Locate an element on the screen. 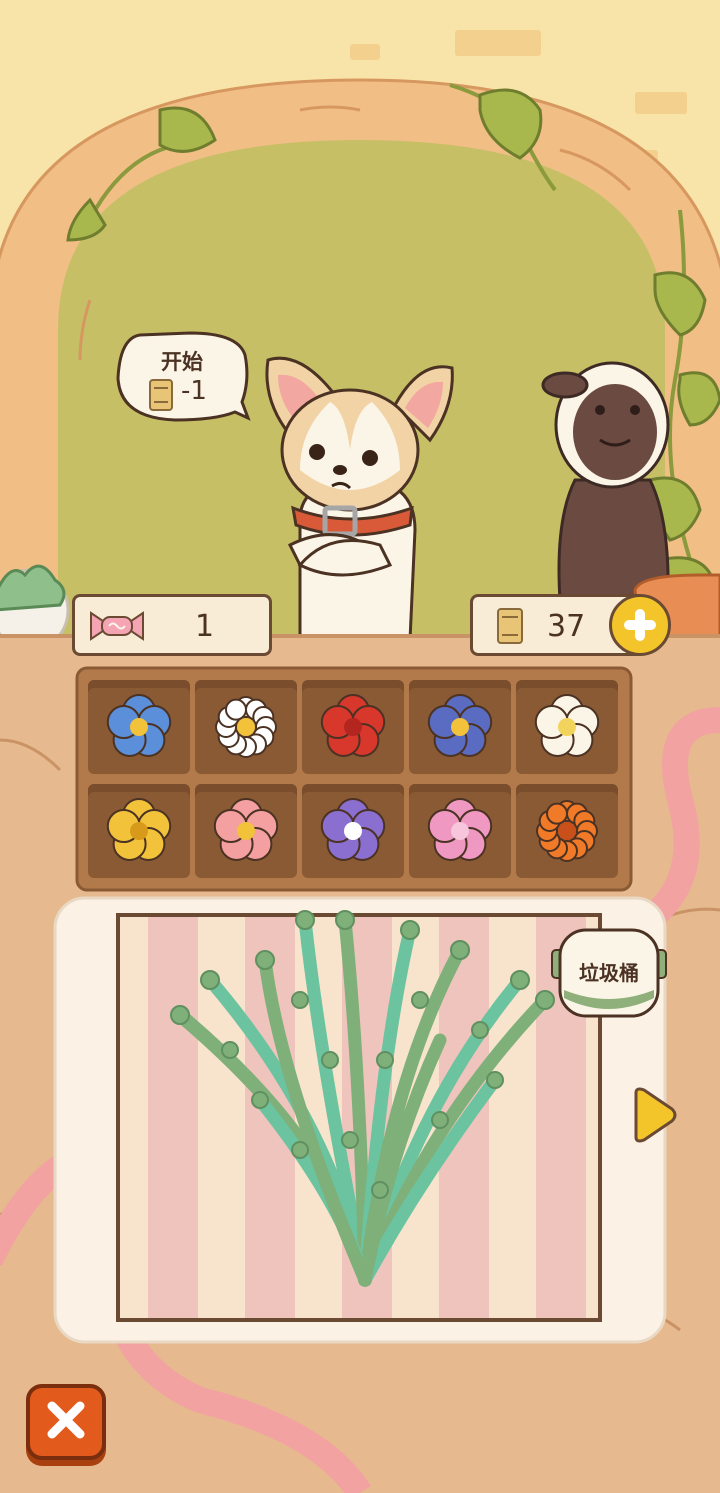  flower-slot-red-rose is located at coordinates (353, 727).